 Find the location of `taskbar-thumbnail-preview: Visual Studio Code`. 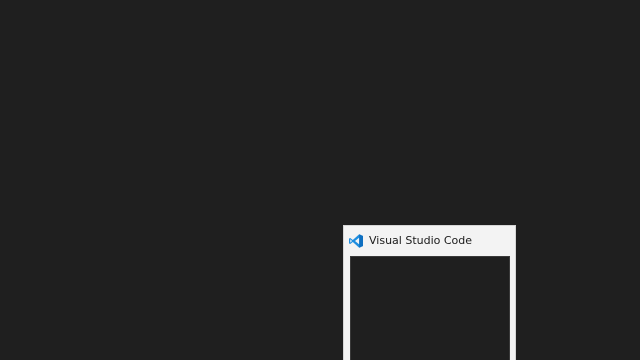

taskbar-thumbnail-preview: Visual Studio Code is located at coordinates (429, 292).